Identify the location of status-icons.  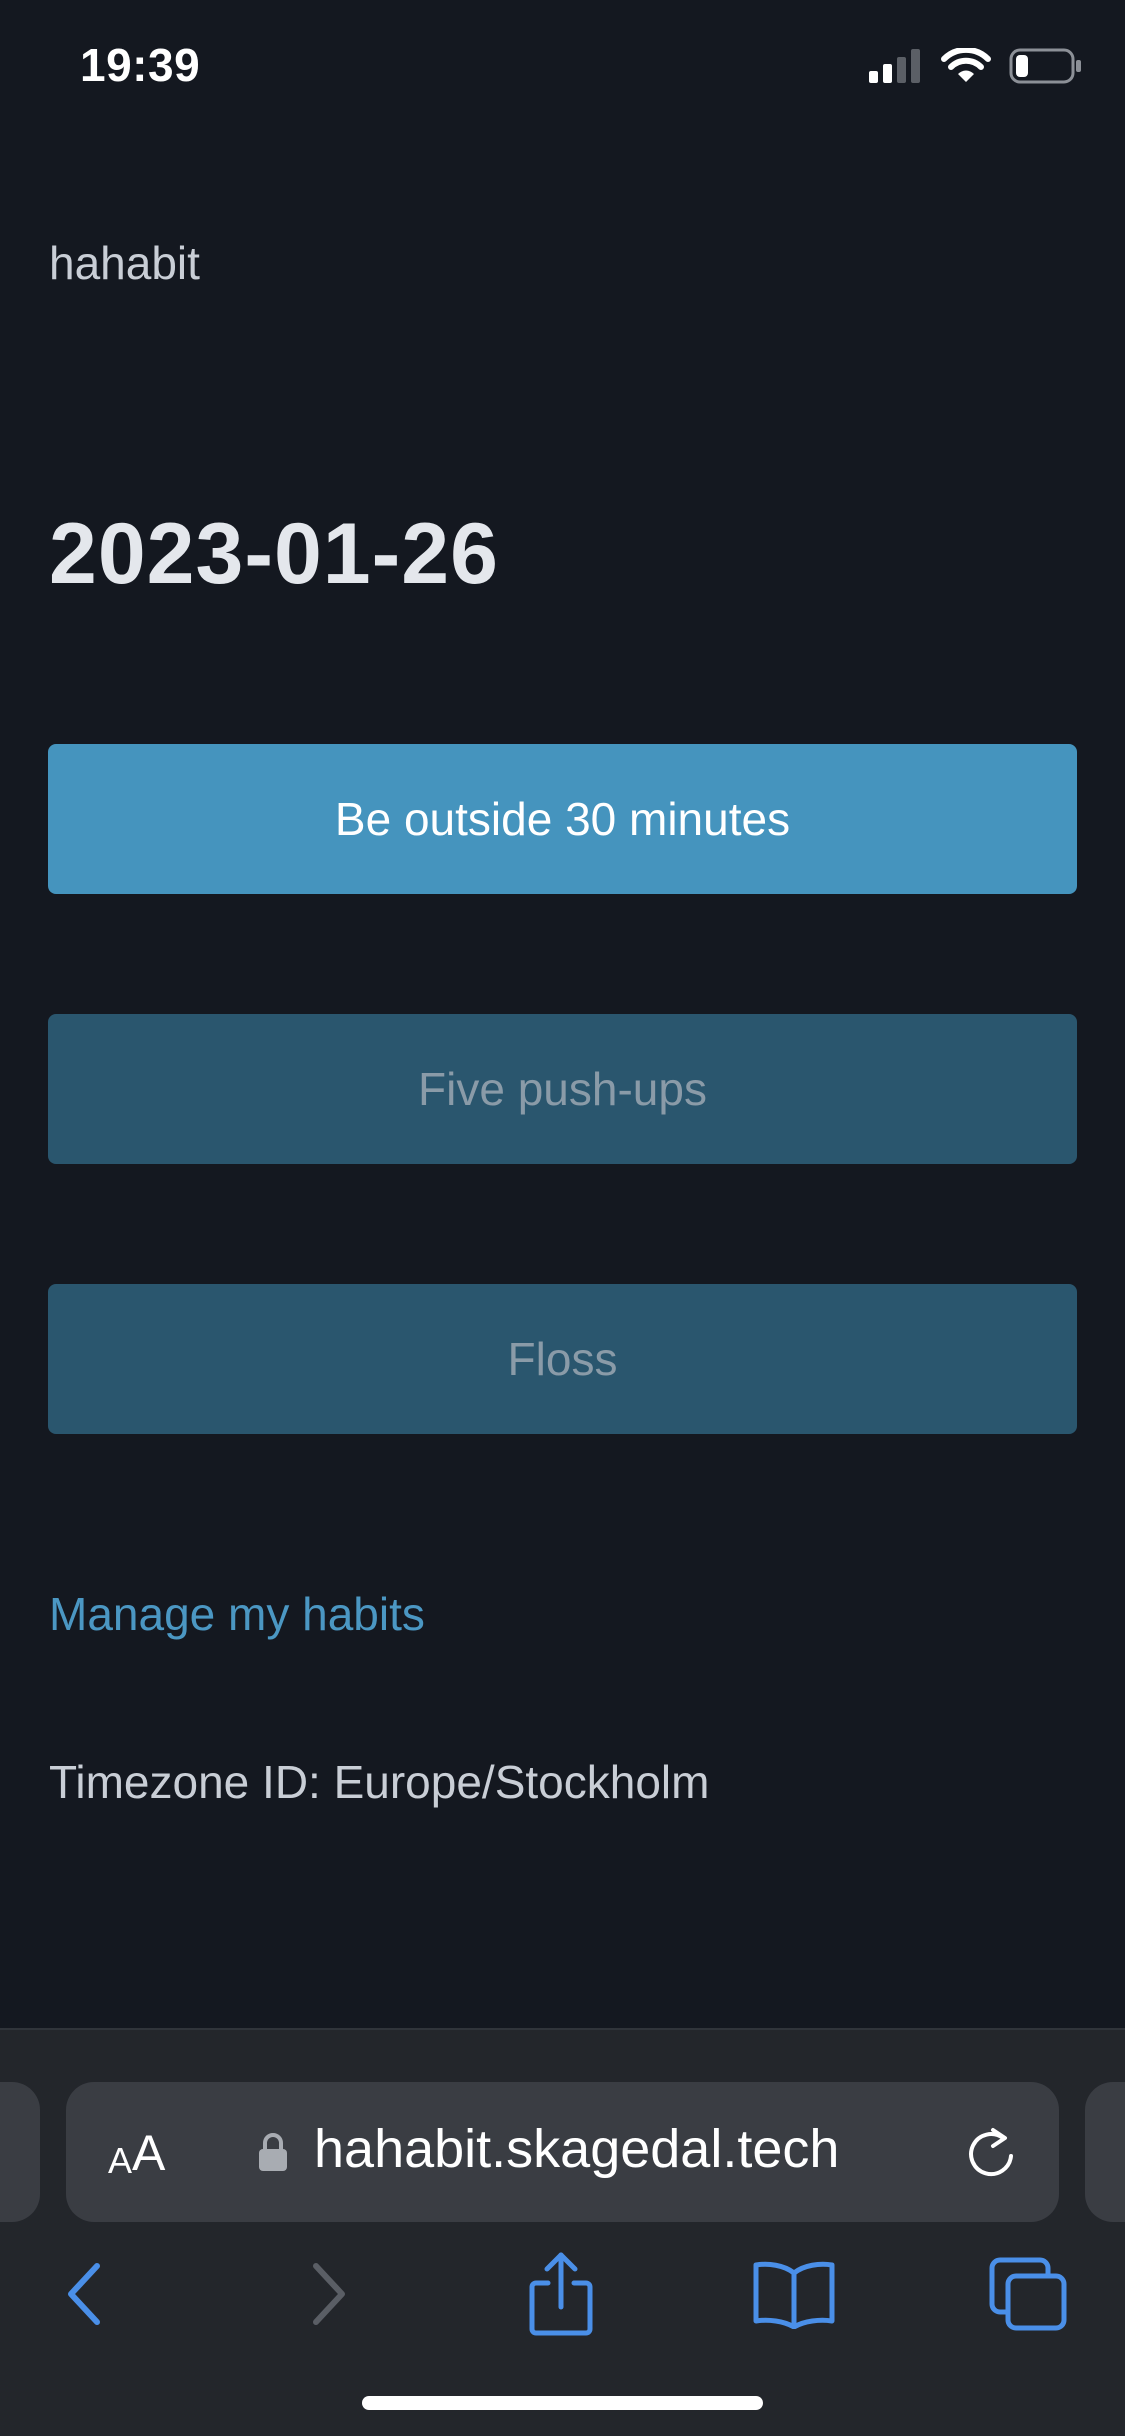
(976, 66).